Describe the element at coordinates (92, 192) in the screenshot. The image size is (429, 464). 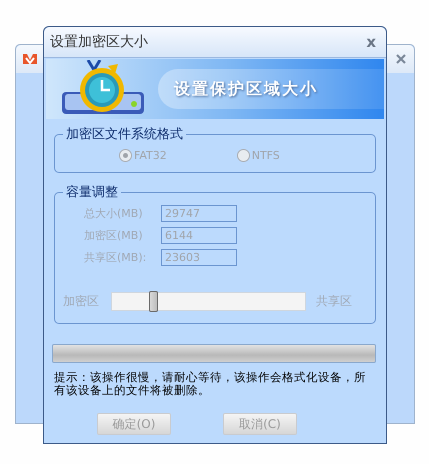
I see `group-title: 容量调整` at that location.